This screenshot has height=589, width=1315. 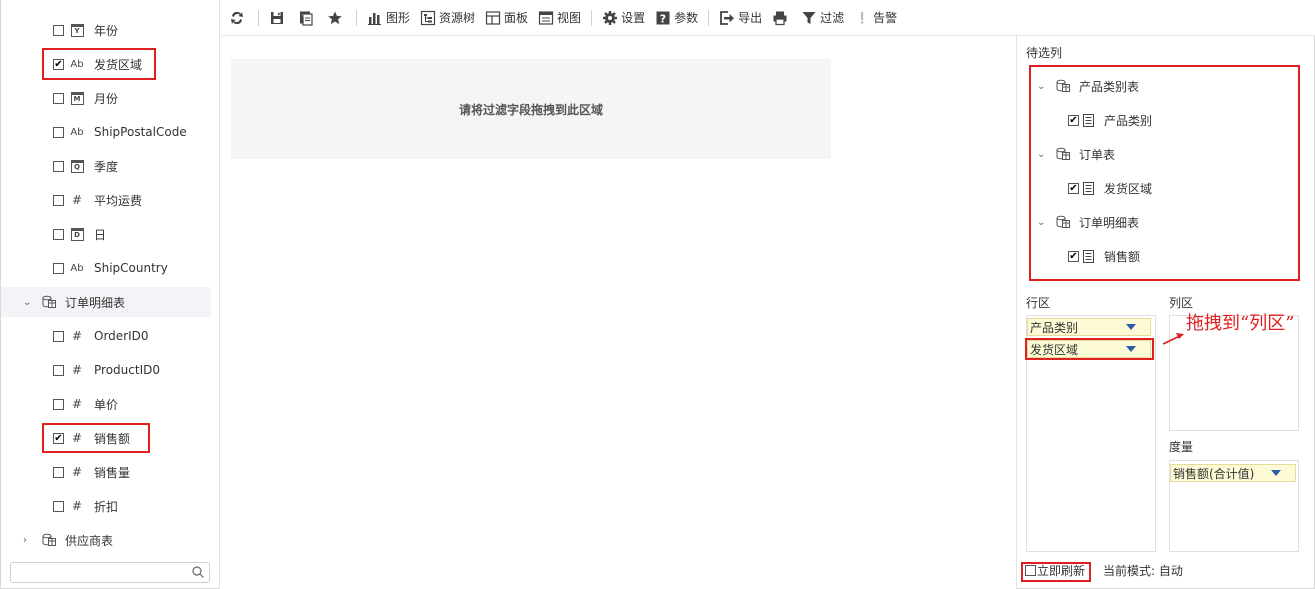 What do you see at coordinates (77, 30) in the screenshot?
I see `date-field-icon: Y` at bounding box center [77, 30].